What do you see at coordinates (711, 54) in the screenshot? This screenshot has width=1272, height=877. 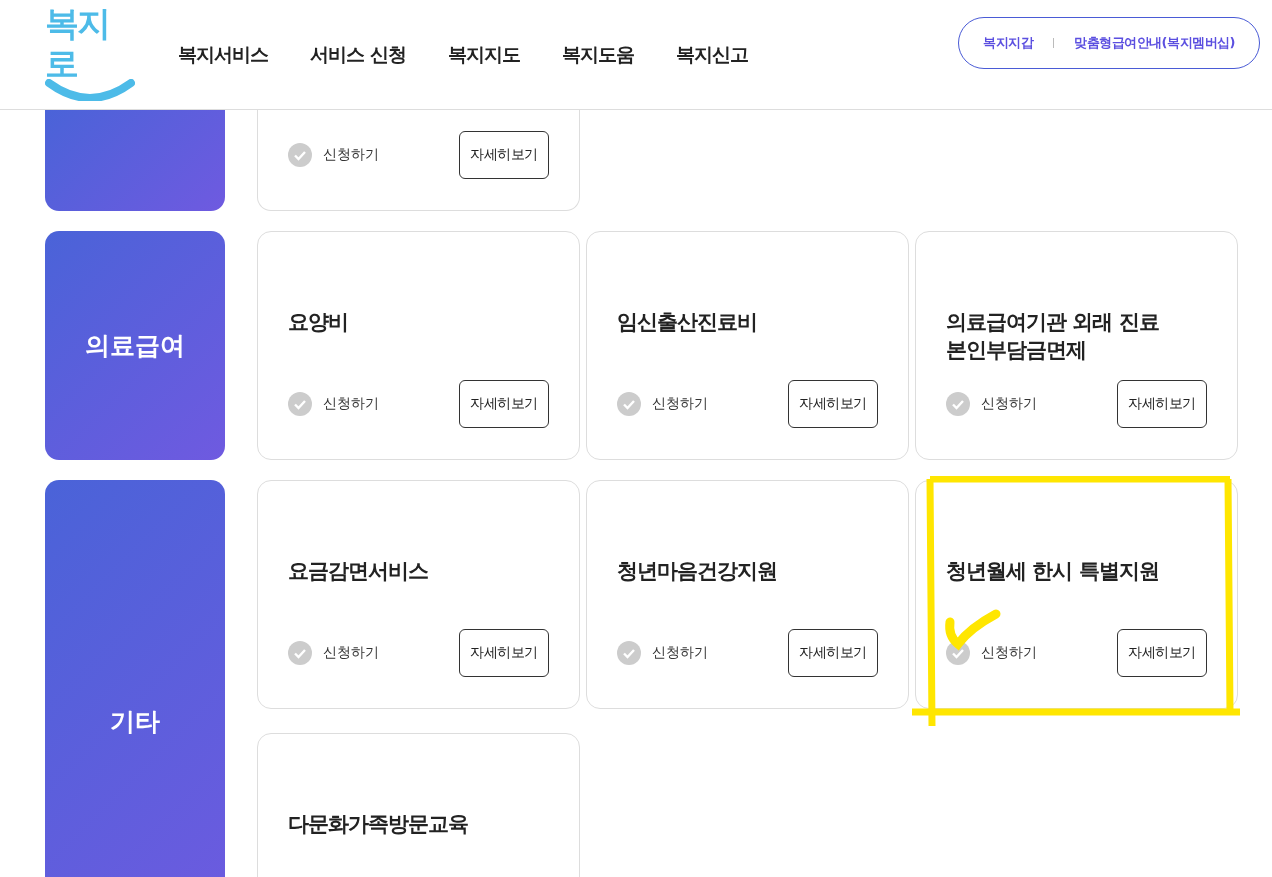 I see `nav-link: 복지신고` at bounding box center [711, 54].